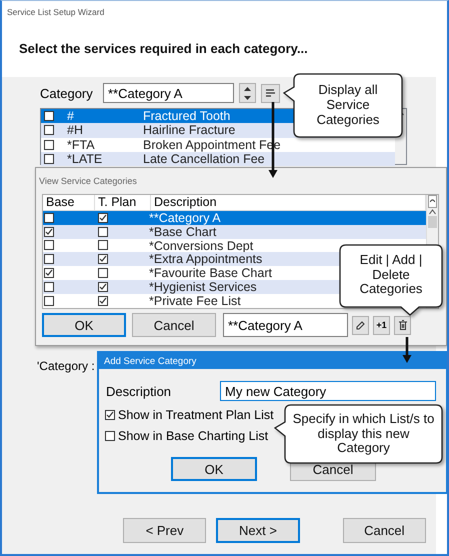 This screenshot has height=556, width=449. Describe the element at coordinates (189, 130) in the screenshot. I see `service-description: Hairline Fracture` at that location.